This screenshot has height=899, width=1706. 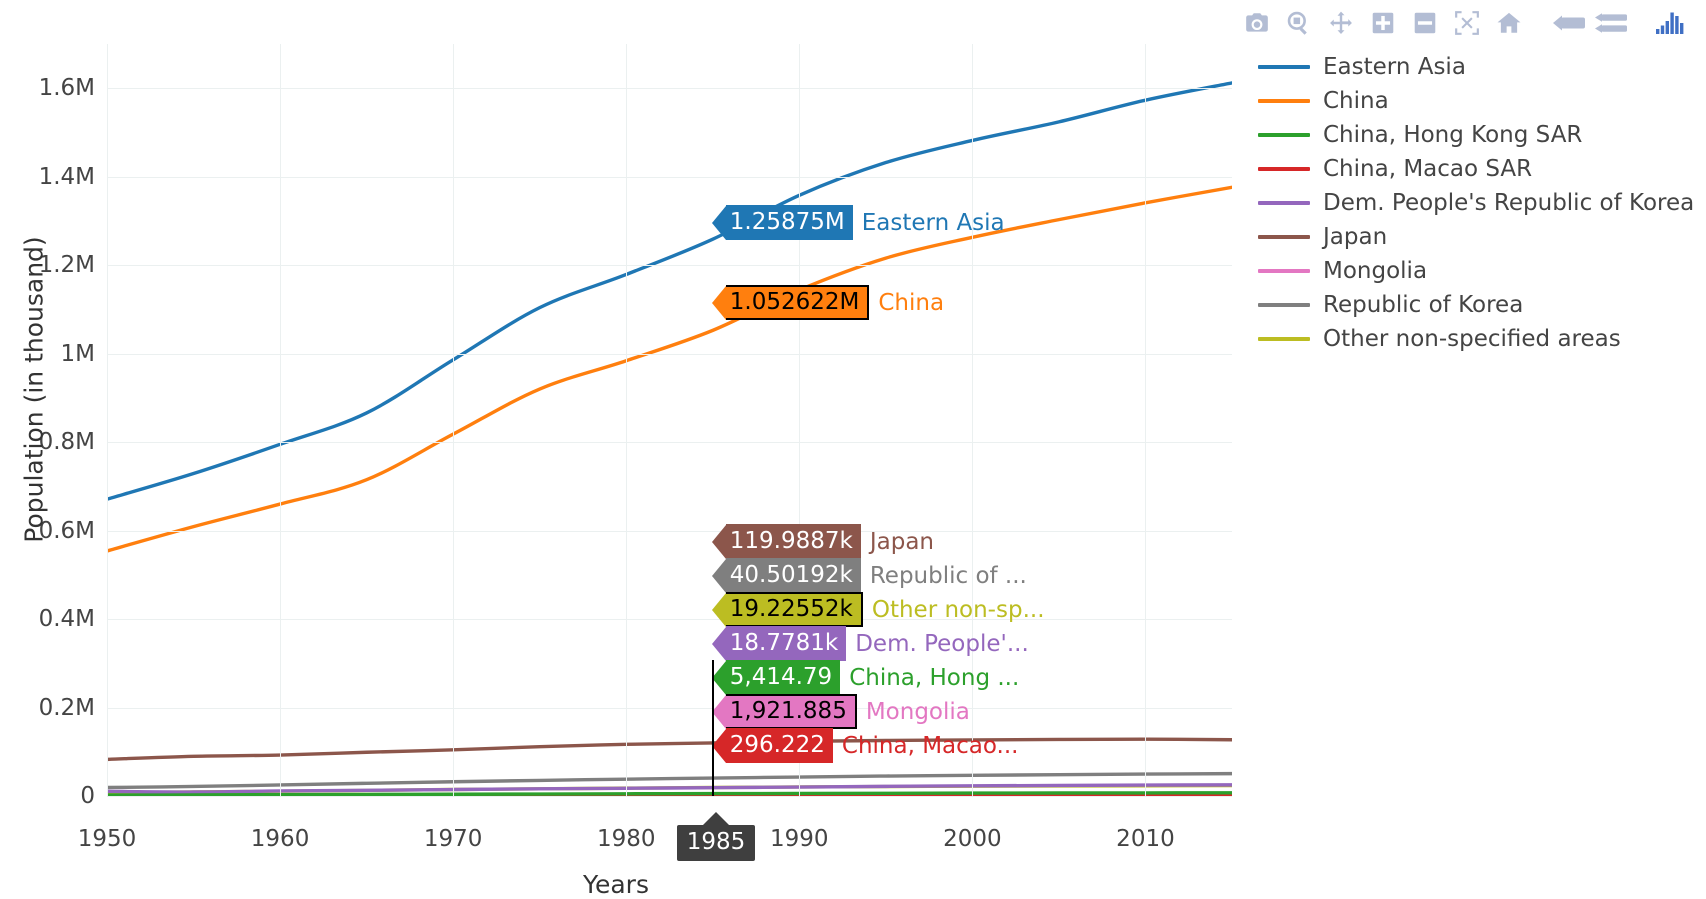 I want to click on hover-tooltip: 1.052622M China, so click(x=828, y=302).